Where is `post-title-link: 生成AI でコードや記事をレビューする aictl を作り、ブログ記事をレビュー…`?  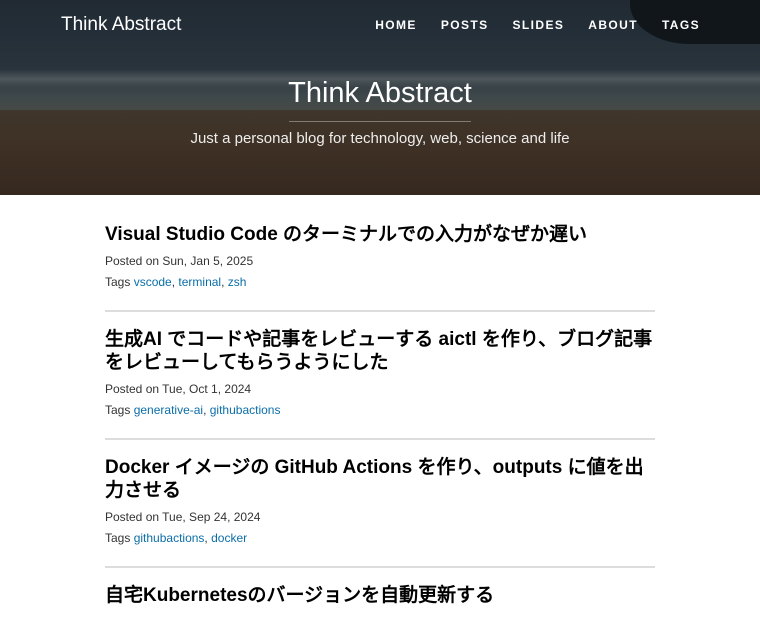
post-title-link: 生成AI でコードや記事をレビューする aictl を作り、ブログ記事をレビュー… is located at coordinates (380, 351).